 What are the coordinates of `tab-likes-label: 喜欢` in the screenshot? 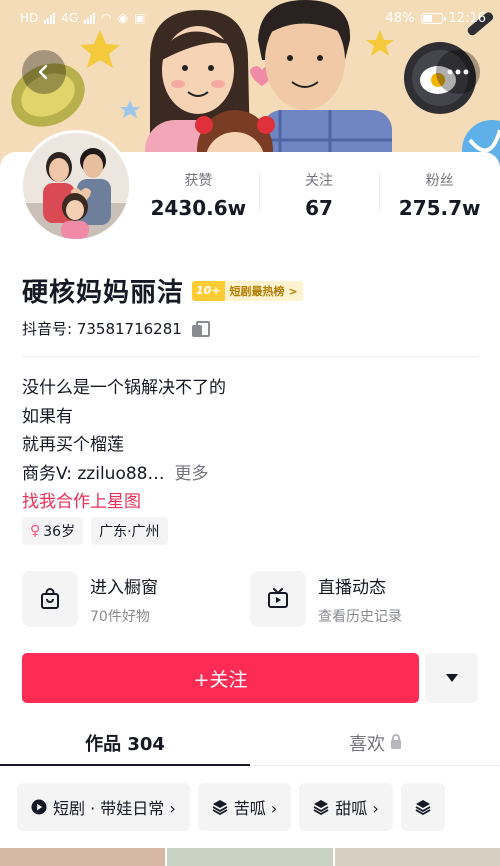 It's located at (367, 744).